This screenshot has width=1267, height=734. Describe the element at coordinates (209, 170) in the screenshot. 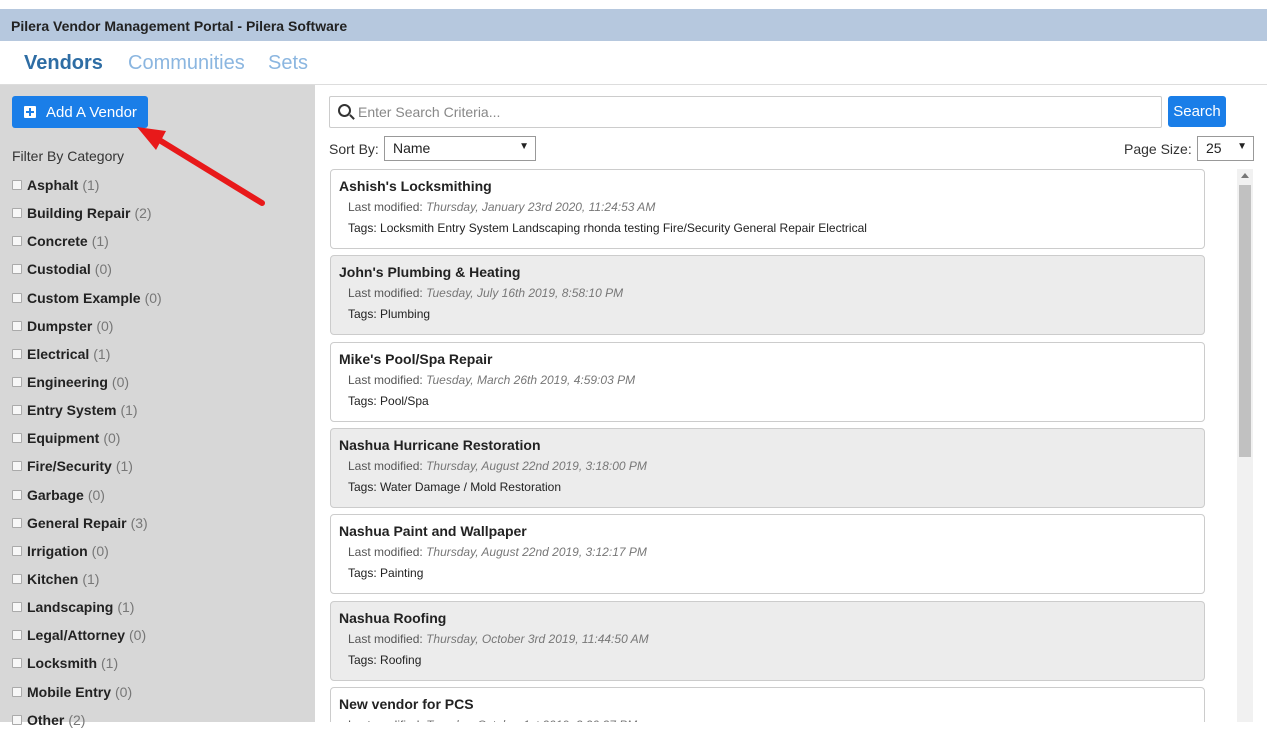

I see `annotation-arrow-shaft` at that location.